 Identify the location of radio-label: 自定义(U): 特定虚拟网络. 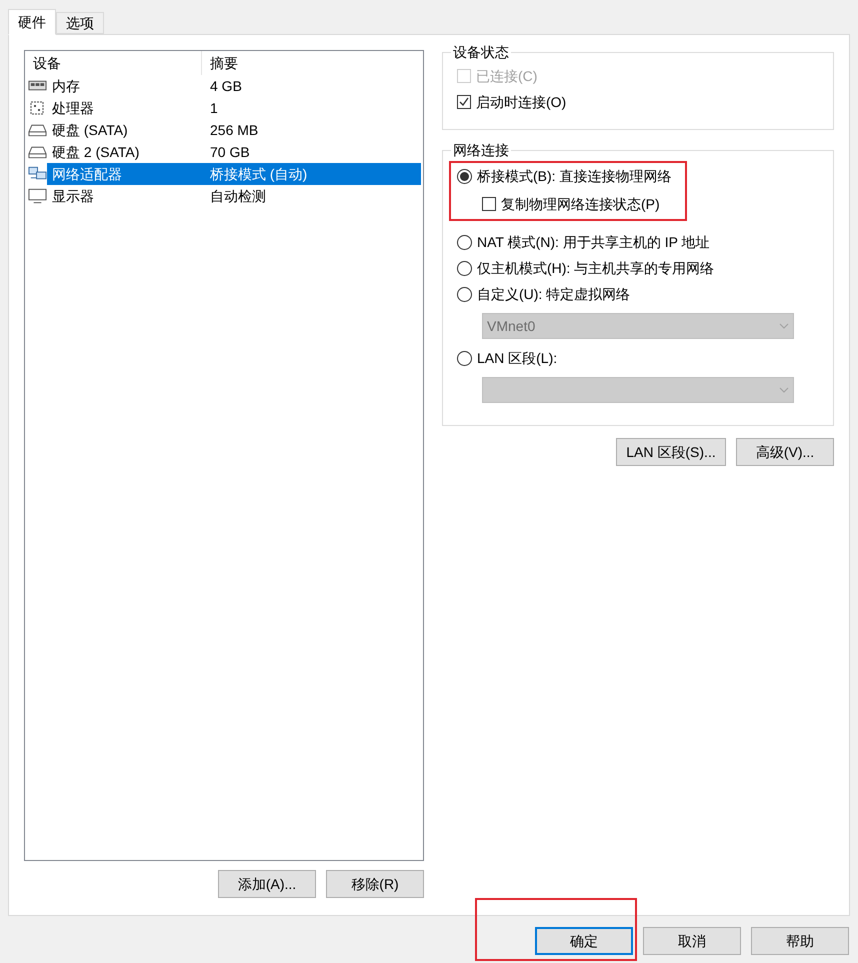
(553, 294).